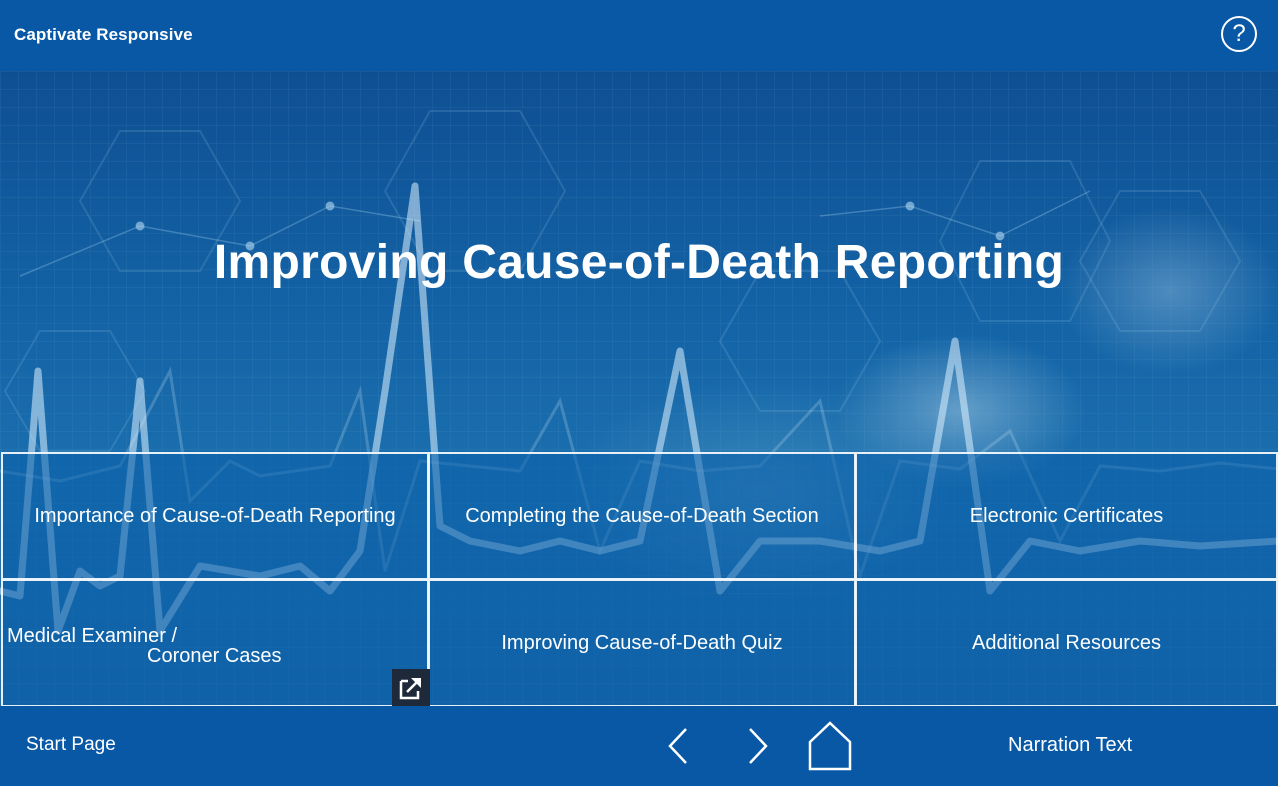  Describe the element at coordinates (1239, 34) in the screenshot. I see `help-icon: ?` at that location.